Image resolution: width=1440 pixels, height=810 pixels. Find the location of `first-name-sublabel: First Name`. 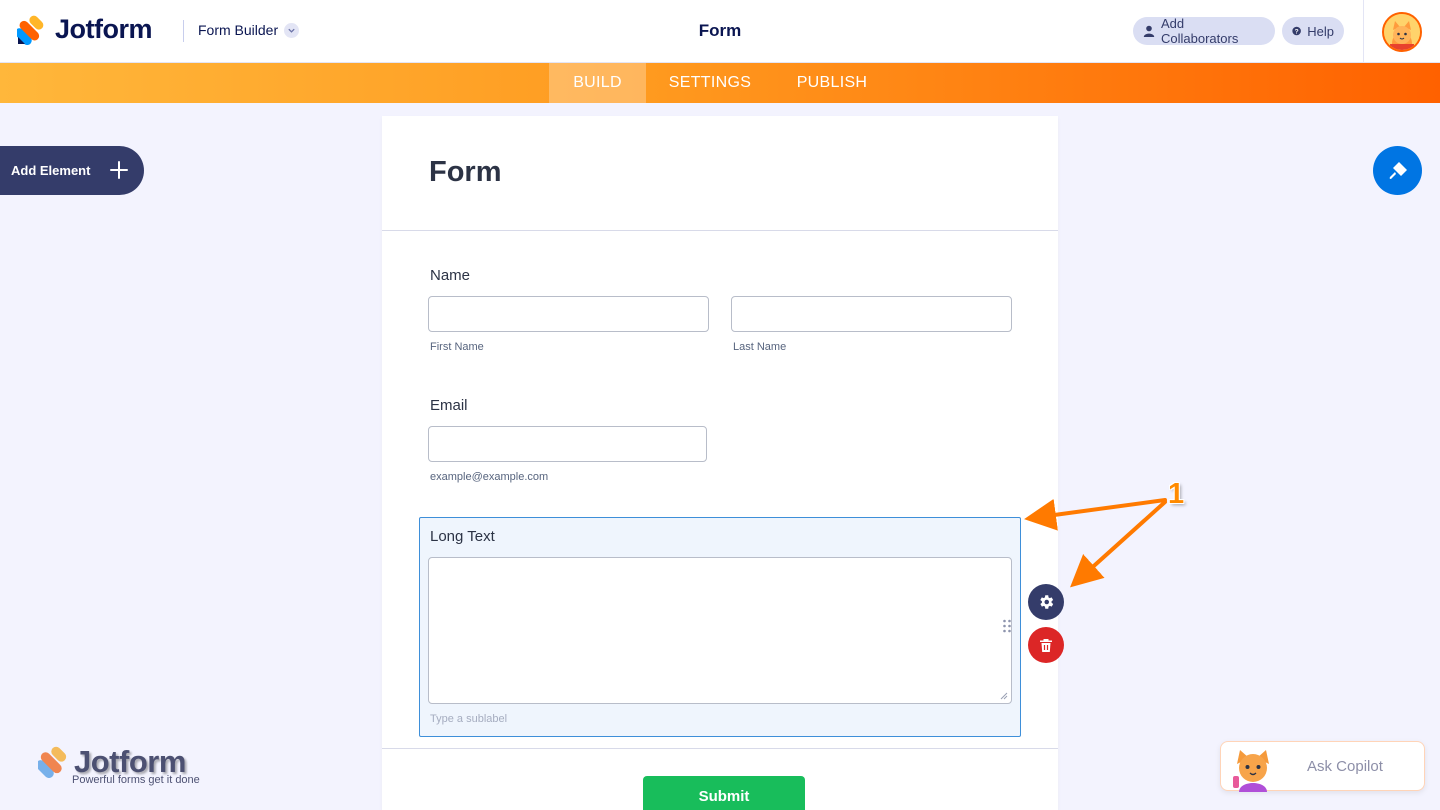

first-name-sublabel: First Name is located at coordinates (457, 347).